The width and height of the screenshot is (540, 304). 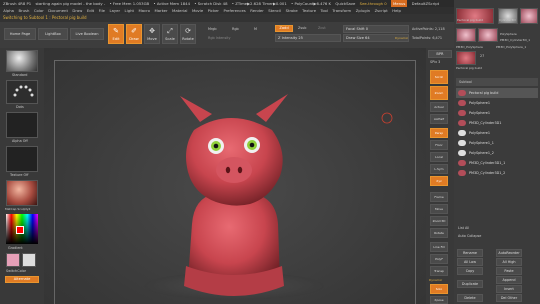 What do you see at coordinates (439, 209) in the screenshot?
I see `move-view-button: Move` at bounding box center [439, 209].